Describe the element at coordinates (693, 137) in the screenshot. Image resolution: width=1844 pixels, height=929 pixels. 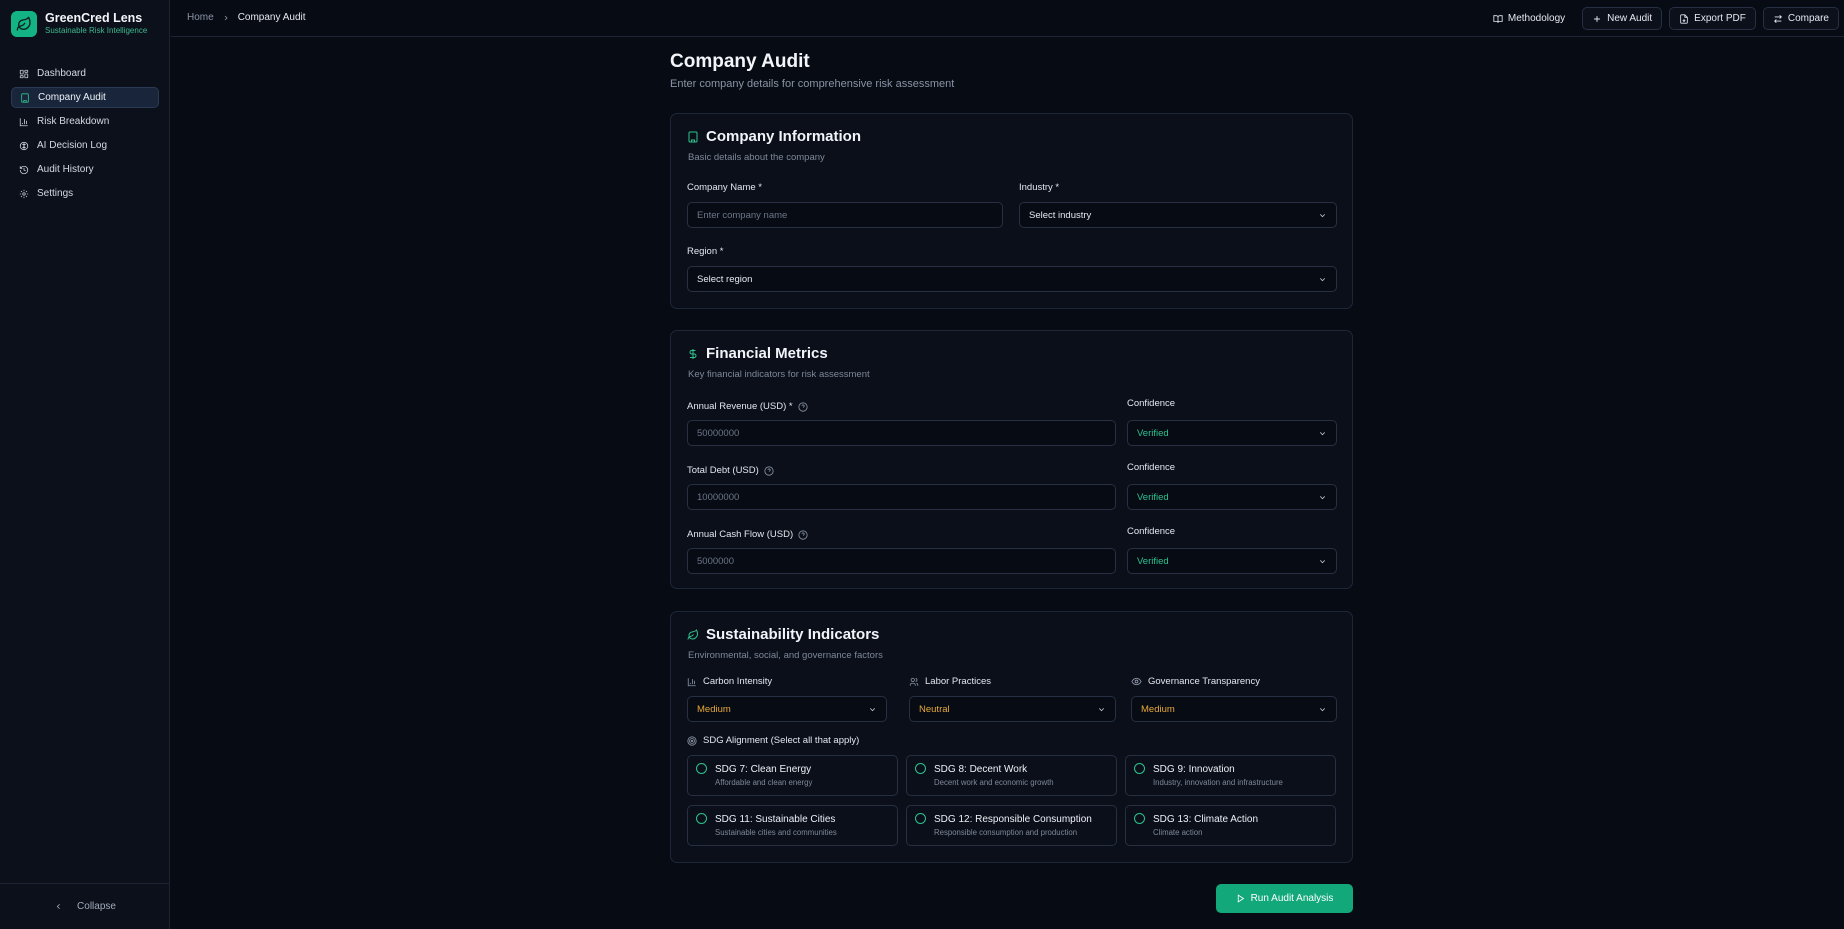
I see `building-icon` at that location.